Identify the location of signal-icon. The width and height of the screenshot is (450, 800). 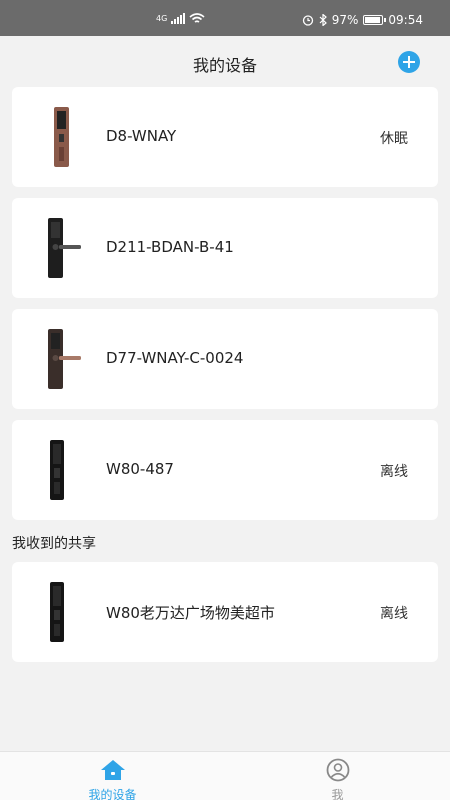
(178, 18).